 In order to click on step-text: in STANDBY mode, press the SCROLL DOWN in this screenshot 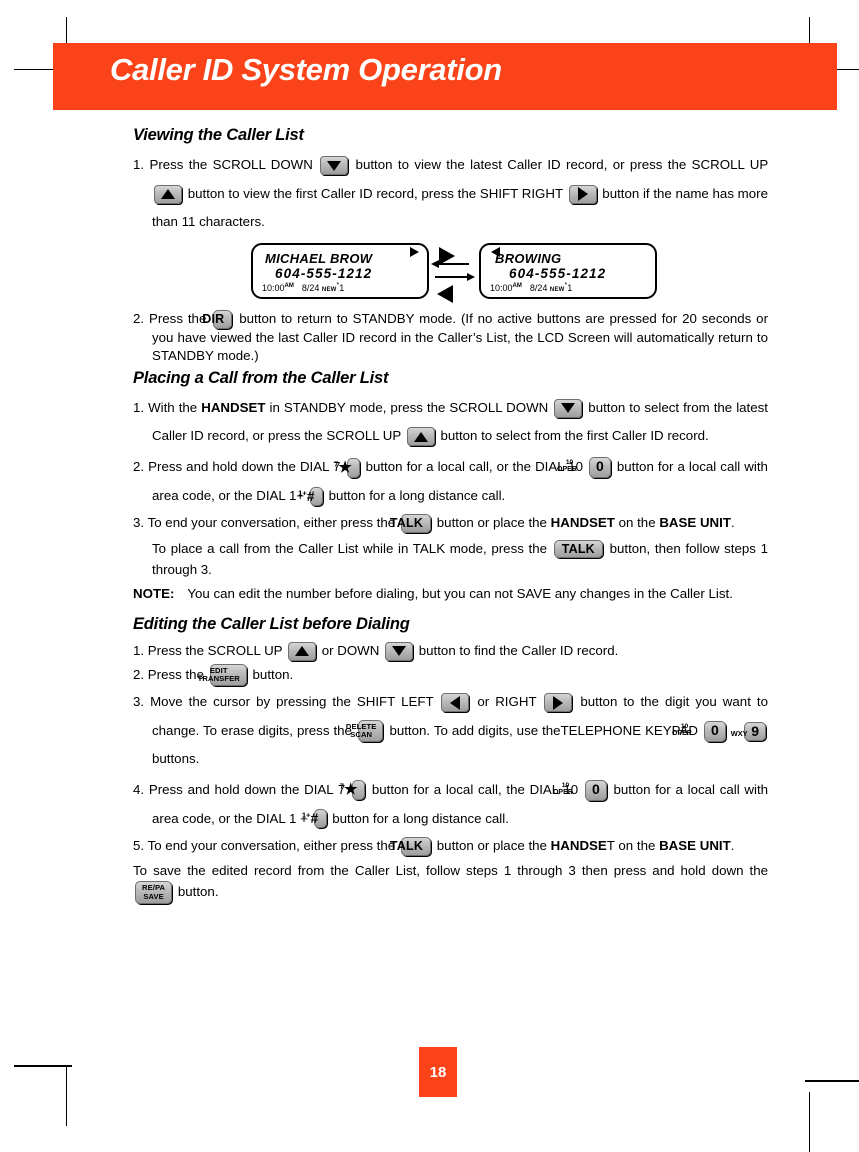, I will do `click(409, 407)`.